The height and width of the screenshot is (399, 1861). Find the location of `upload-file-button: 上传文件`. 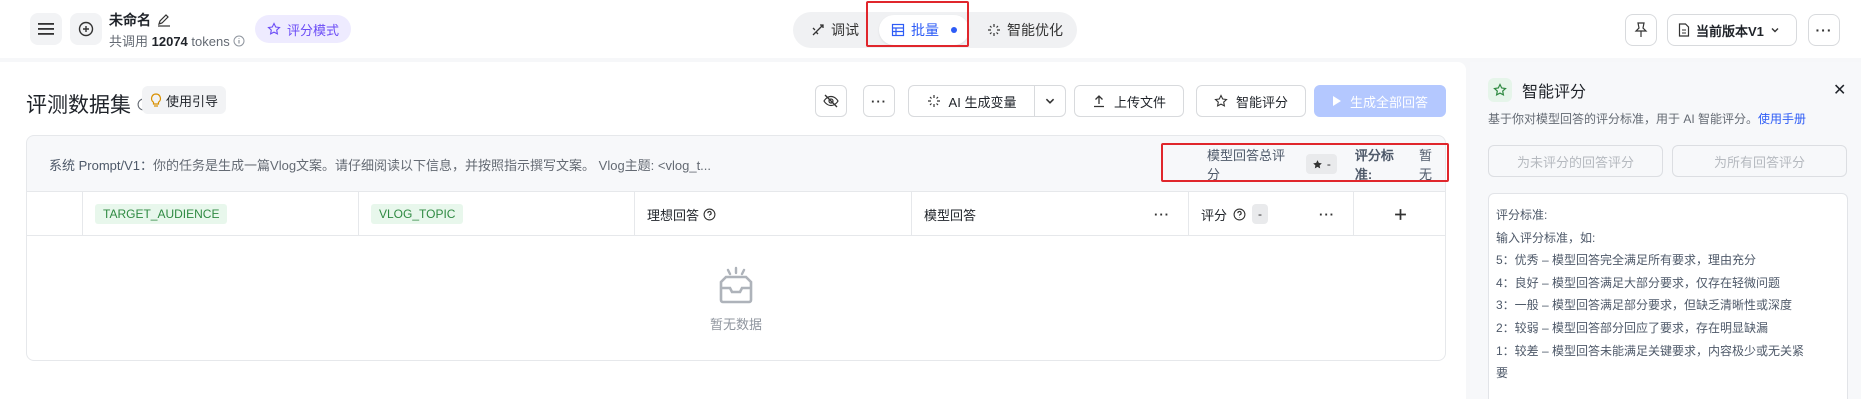

upload-file-button: 上传文件 is located at coordinates (1129, 101).